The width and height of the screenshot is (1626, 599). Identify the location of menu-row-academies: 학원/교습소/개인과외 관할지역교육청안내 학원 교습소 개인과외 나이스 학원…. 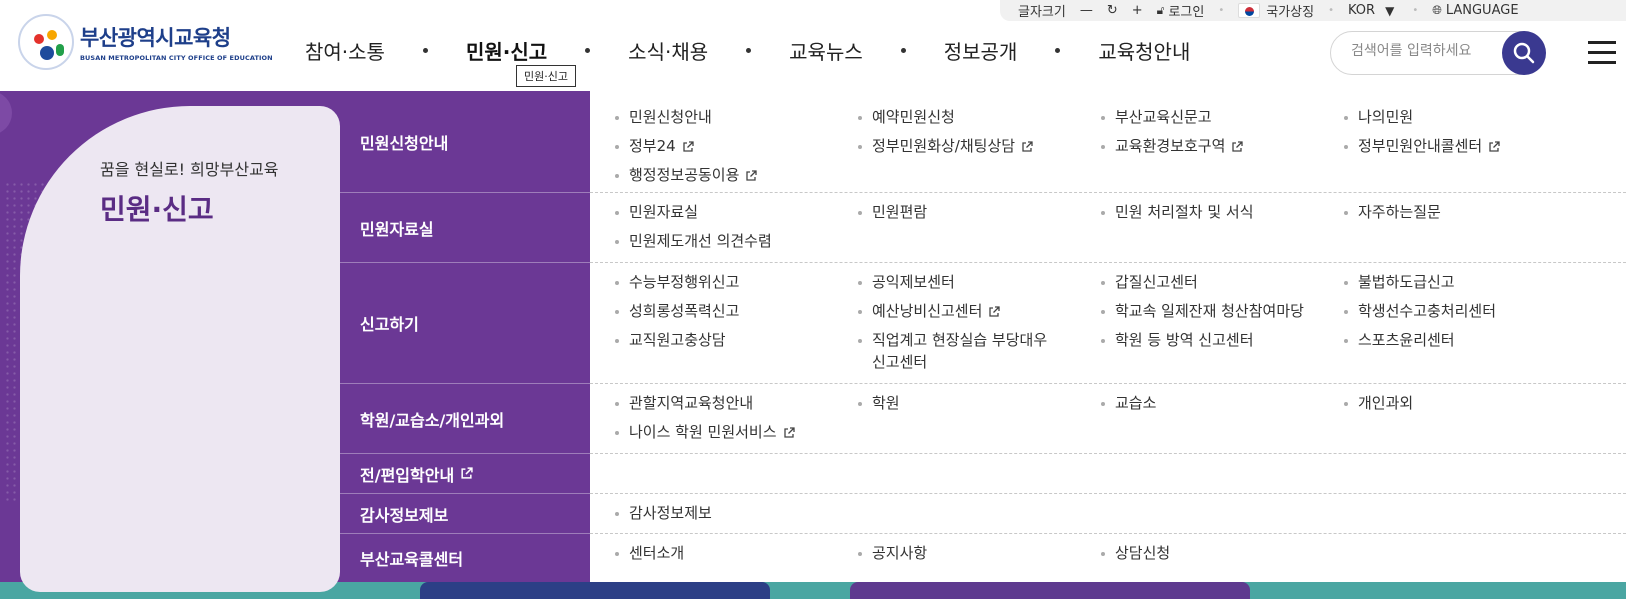
(983, 419).